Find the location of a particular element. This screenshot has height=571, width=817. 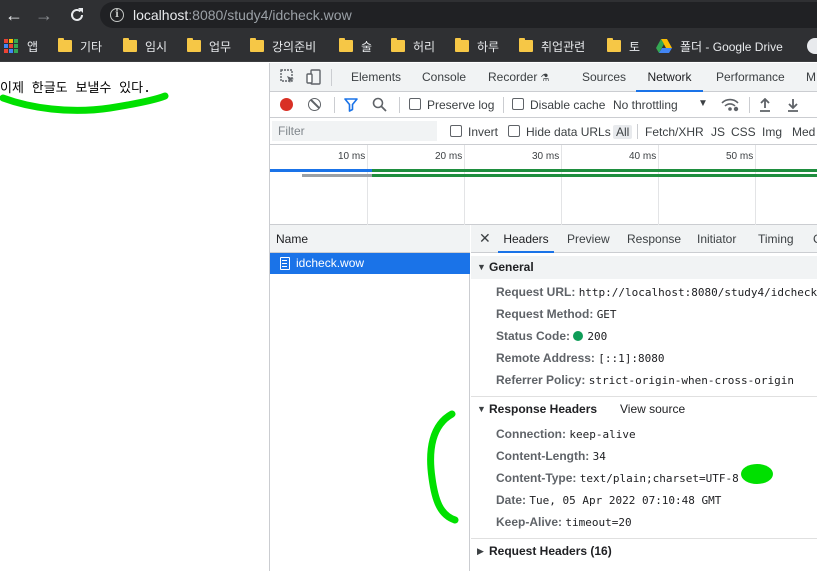

bookmark-apps: 앱 is located at coordinates (21, 46).